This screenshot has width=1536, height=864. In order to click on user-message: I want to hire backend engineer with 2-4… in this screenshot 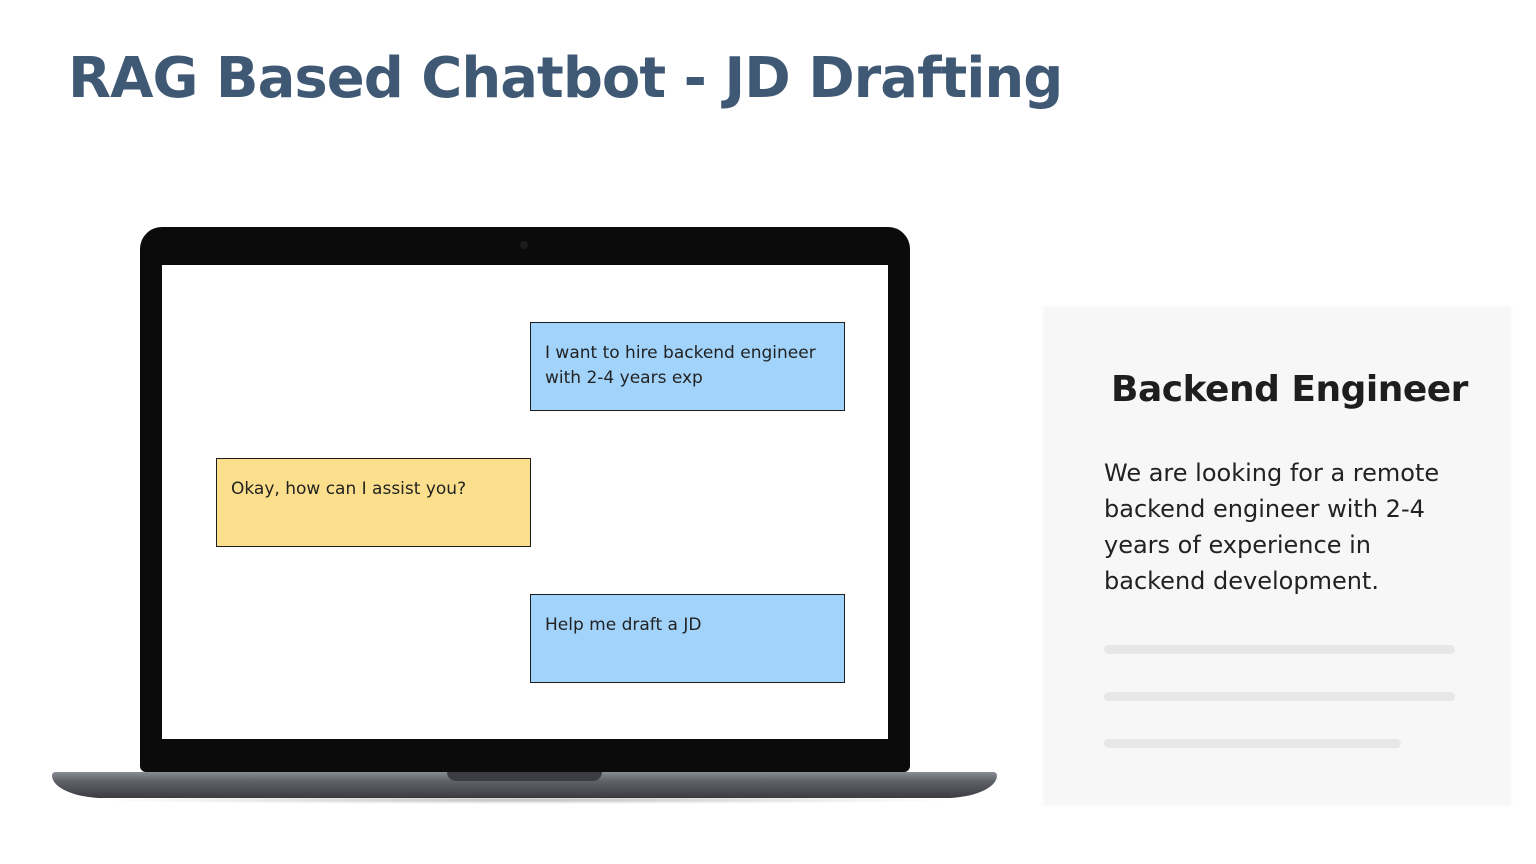, I will do `click(687, 366)`.